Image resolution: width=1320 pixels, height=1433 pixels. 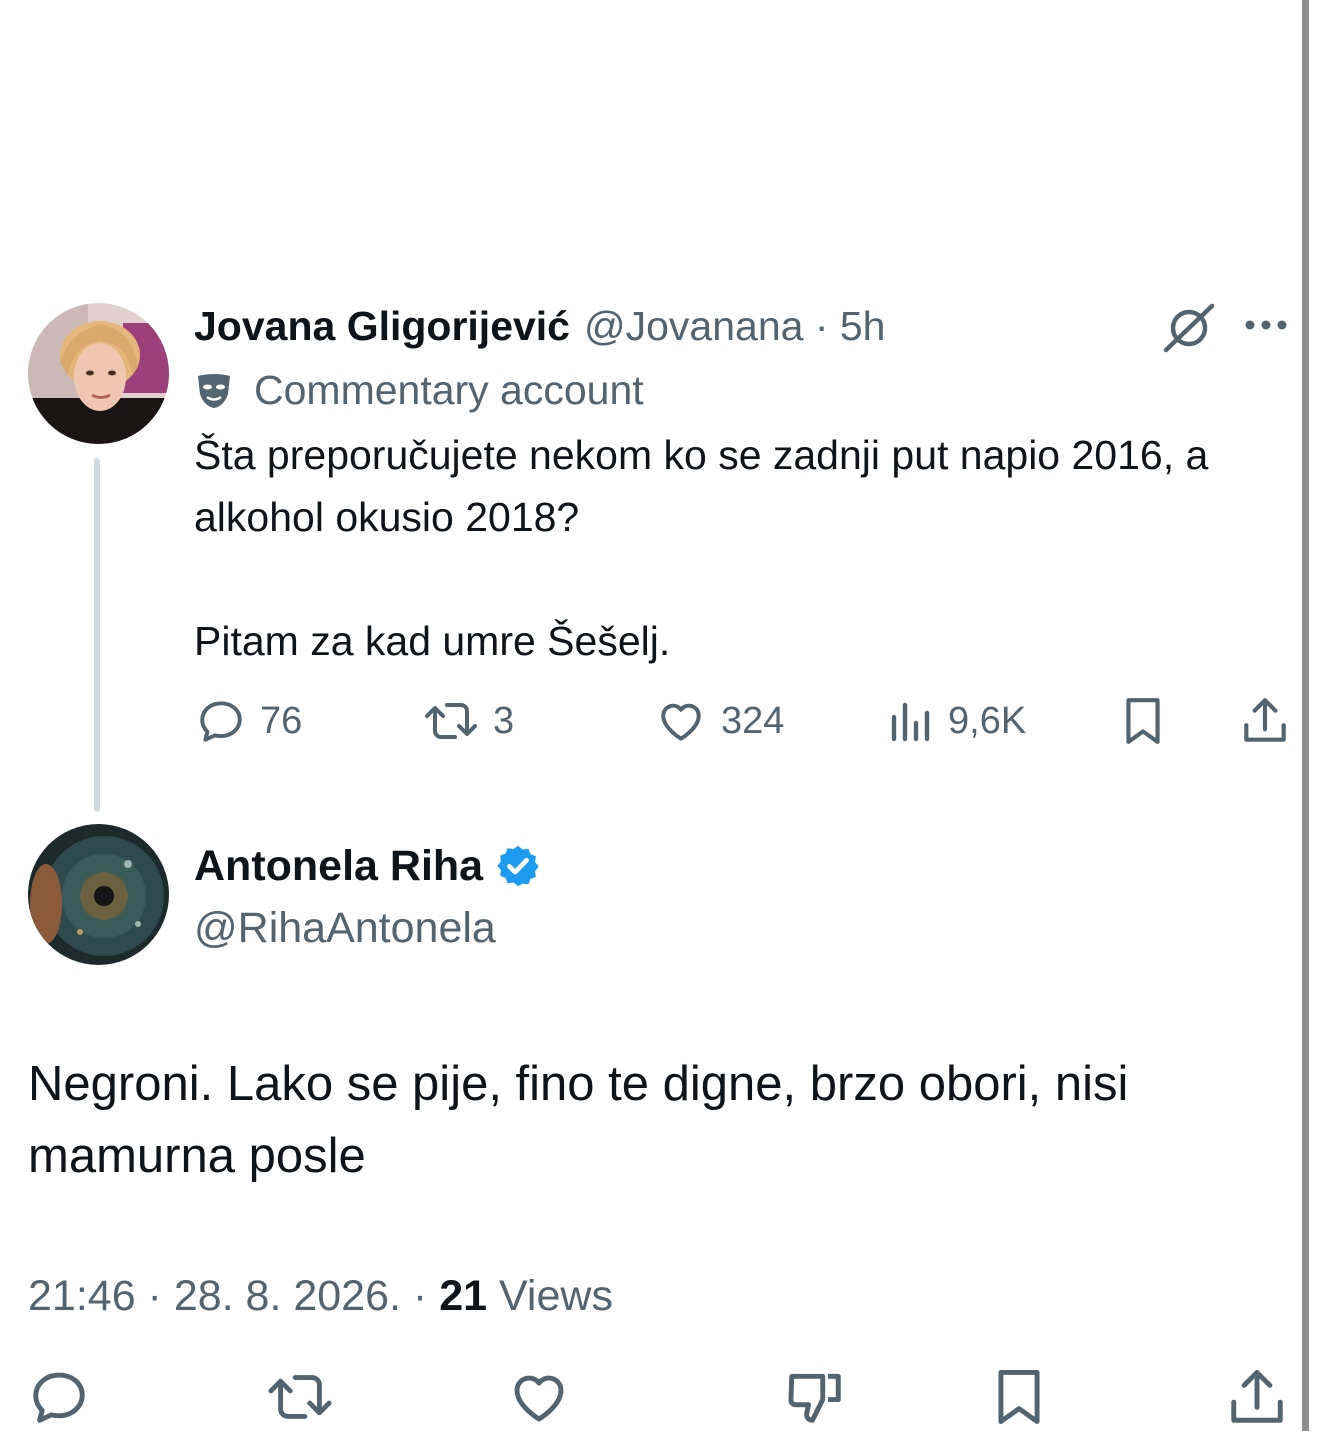 What do you see at coordinates (345, 928) in the screenshot?
I see `author-handle: @RihaAntonela` at bounding box center [345, 928].